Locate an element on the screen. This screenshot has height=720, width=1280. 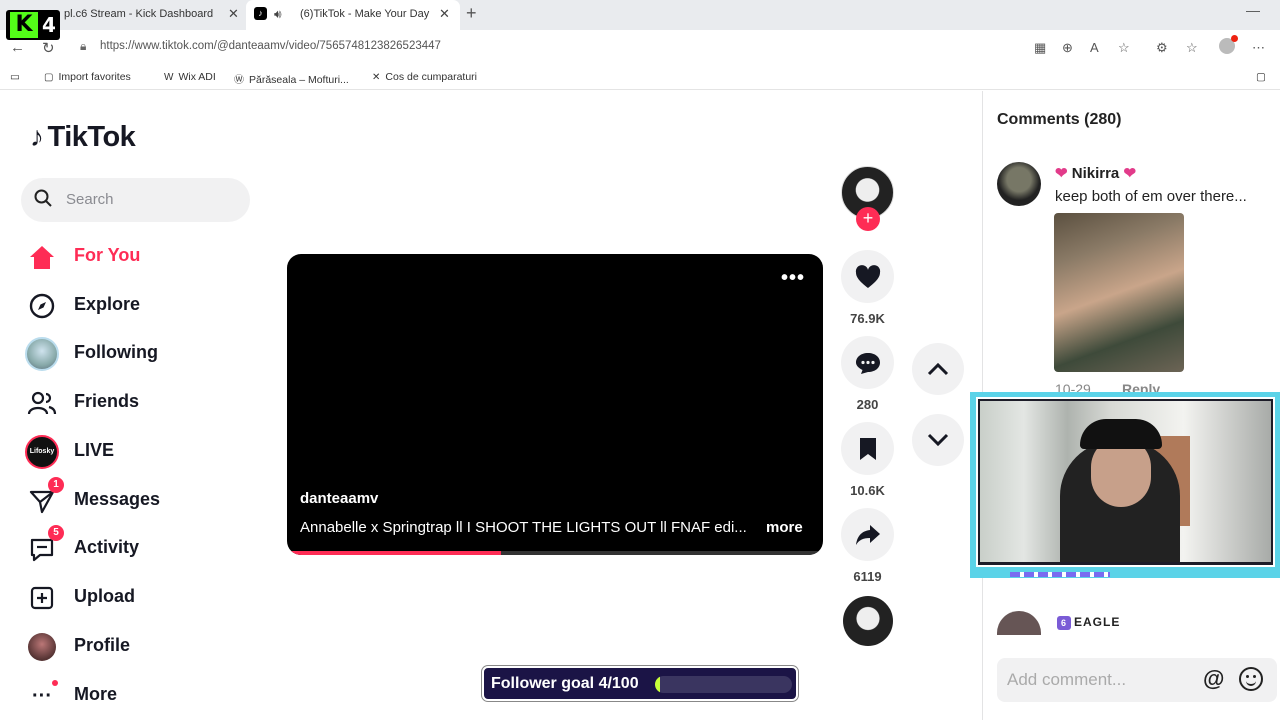
kick-logo-number: 4 is located at coordinates (49, 25).